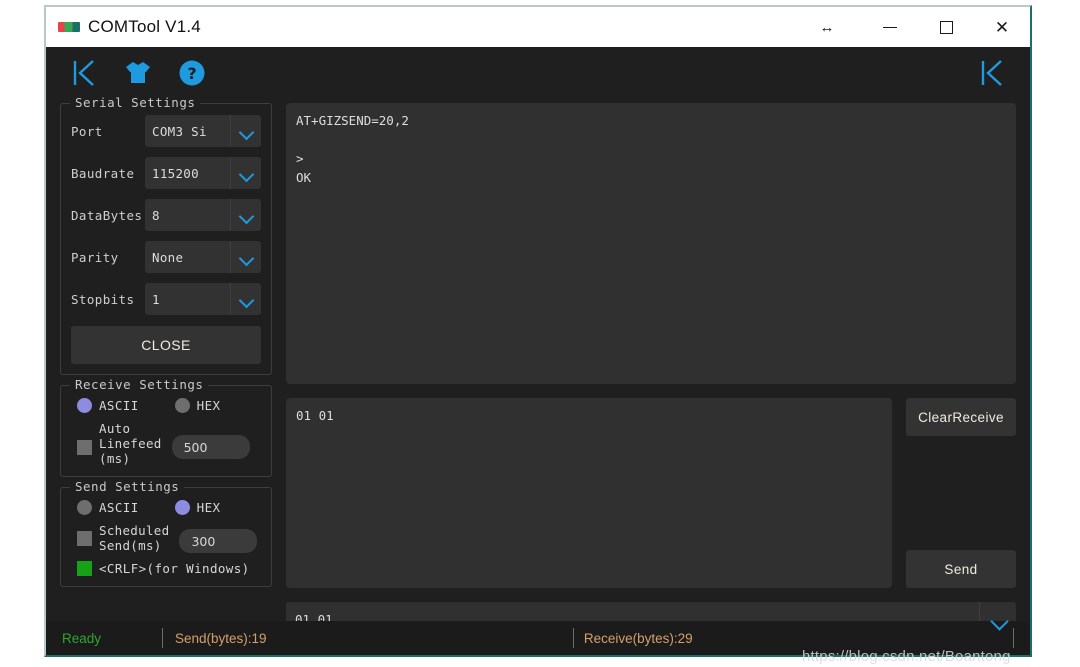 This screenshot has height=667, width=1080. Describe the element at coordinates (166, 405) in the screenshot. I see `receive-format-row: ASCII HEX` at that location.